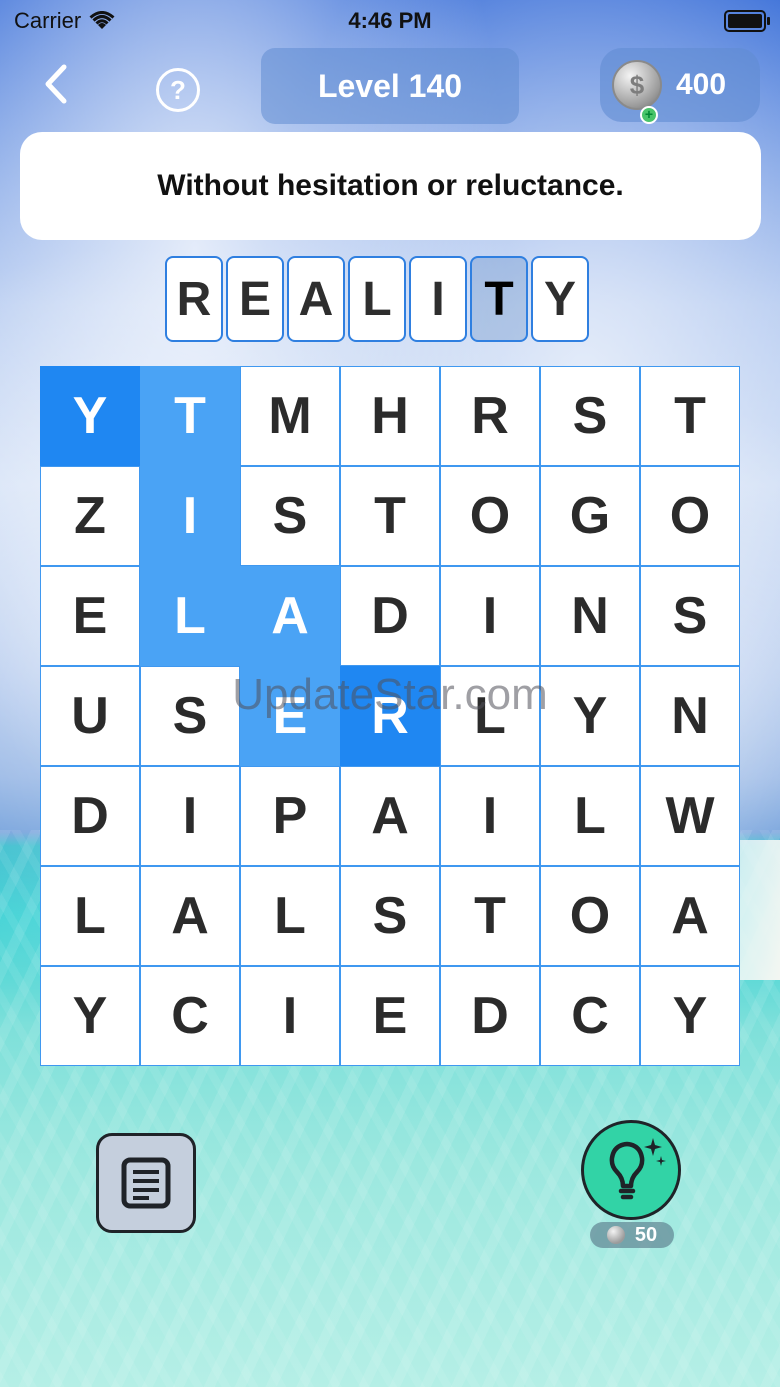 Image resolution: width=780 pixels, height=1387 pixels. Describe the element at coordinates (690, 816) in the screenshot. I see `grid-cell: W` at that location.